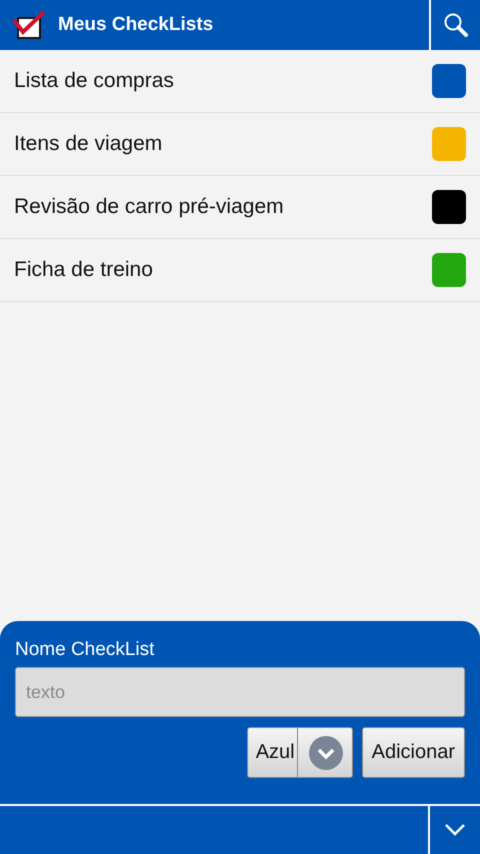  I want to click on app-title: Meus CheckLists, so click(136, 25).